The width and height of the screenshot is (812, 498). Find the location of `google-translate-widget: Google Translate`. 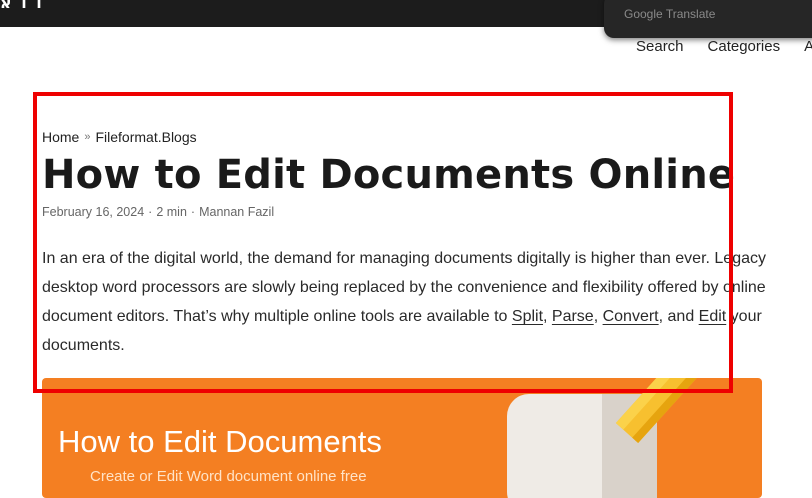

google-translate-widget: Google Translate is located at coordinates (708, 19).